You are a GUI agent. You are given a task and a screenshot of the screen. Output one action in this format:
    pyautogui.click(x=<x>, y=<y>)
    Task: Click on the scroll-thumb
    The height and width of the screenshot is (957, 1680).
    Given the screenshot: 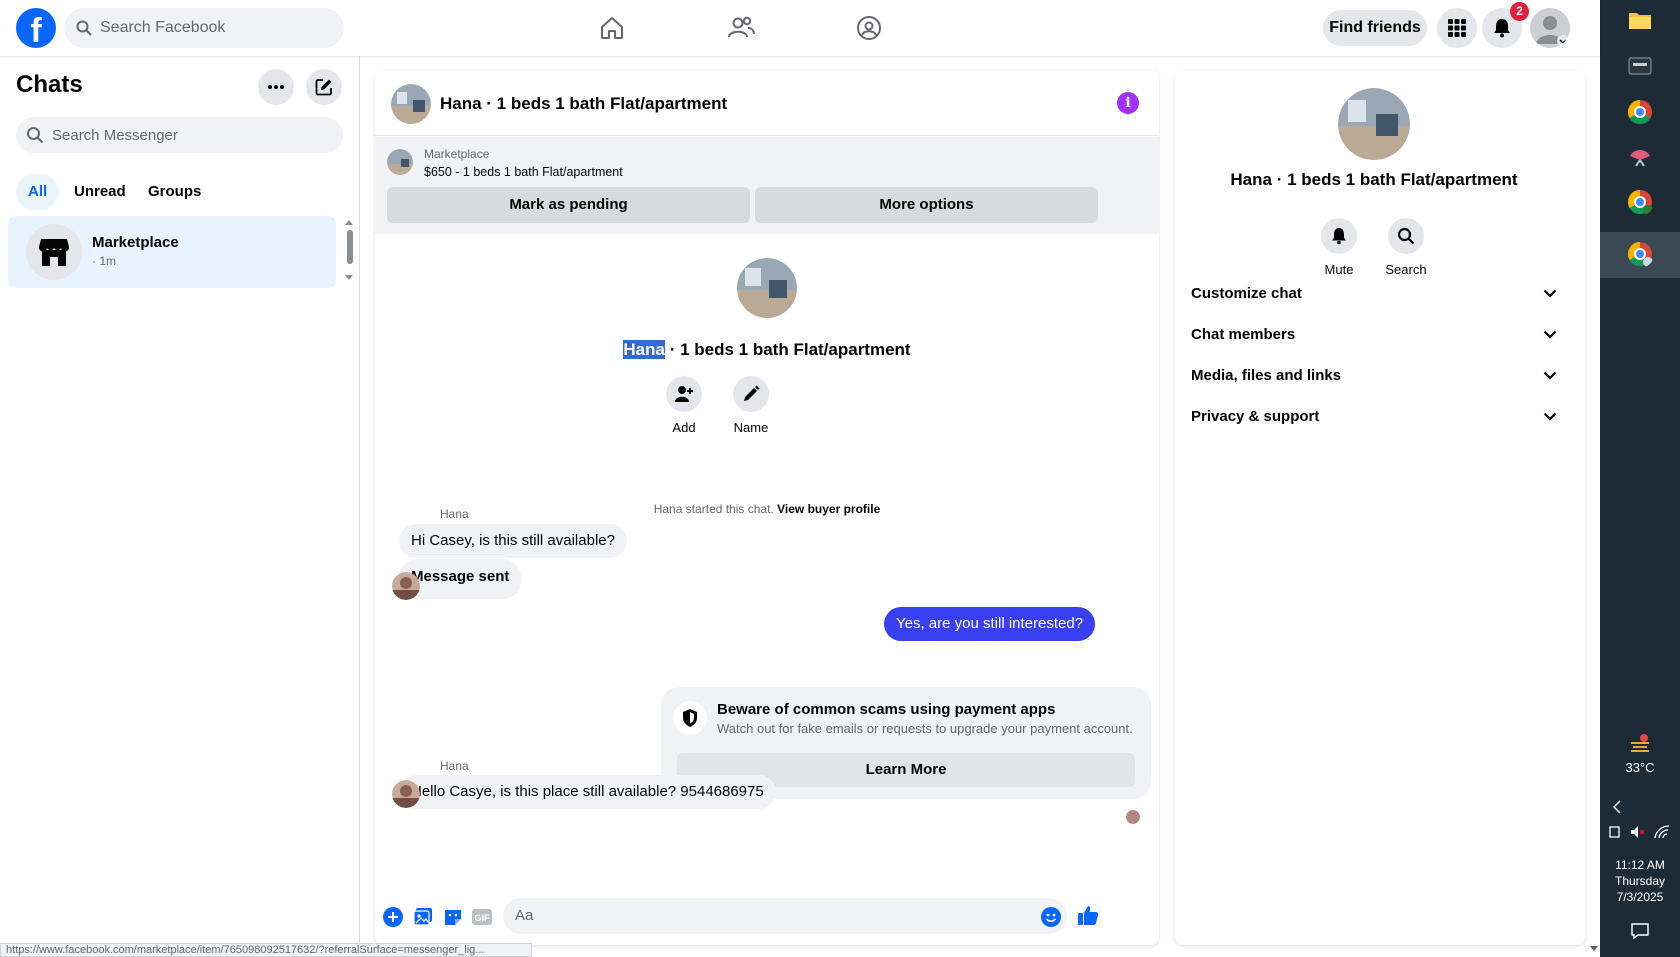 What is the action you would take?
    pyautogui.click(x=350, y=247)
    